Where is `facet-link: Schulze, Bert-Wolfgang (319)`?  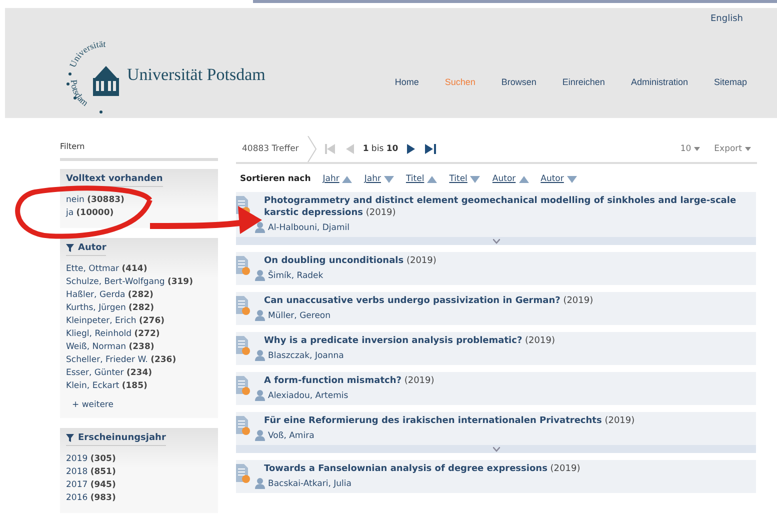
facet-link: Schulze, Bert-Wolfgang (319) is located at coordinates (139, 282).